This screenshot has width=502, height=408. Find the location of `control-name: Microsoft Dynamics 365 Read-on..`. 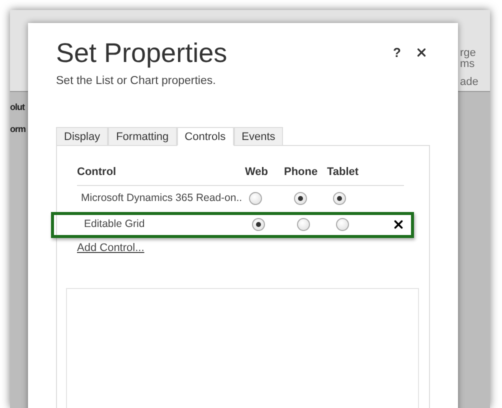

control-name: Microsoft Dynamics 365 Read-on.. is located at coordinates (162, 198).